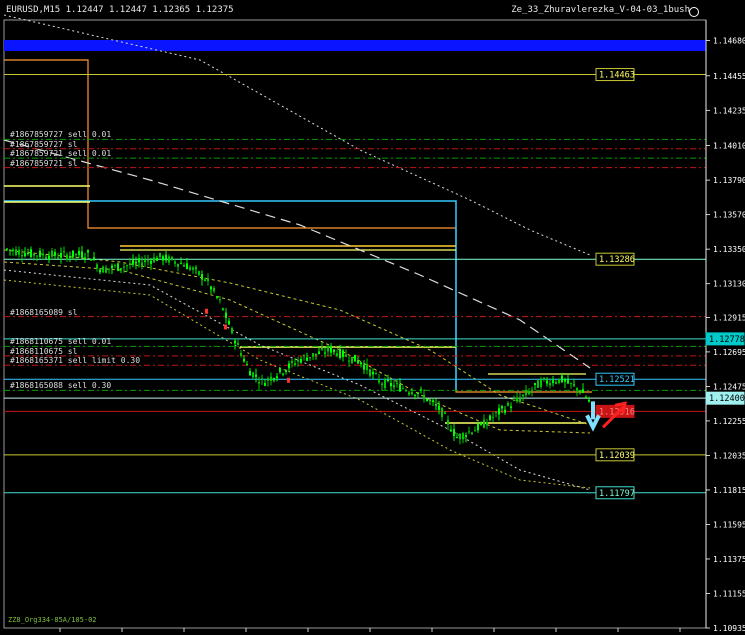 The width and height of the screenshot is (745, 635). What do you see at coordinates (52, 620) in the screenshot?
I see `footer-label: ZZ8_Org334-85A/105-02` at bounding box center [52, 620].